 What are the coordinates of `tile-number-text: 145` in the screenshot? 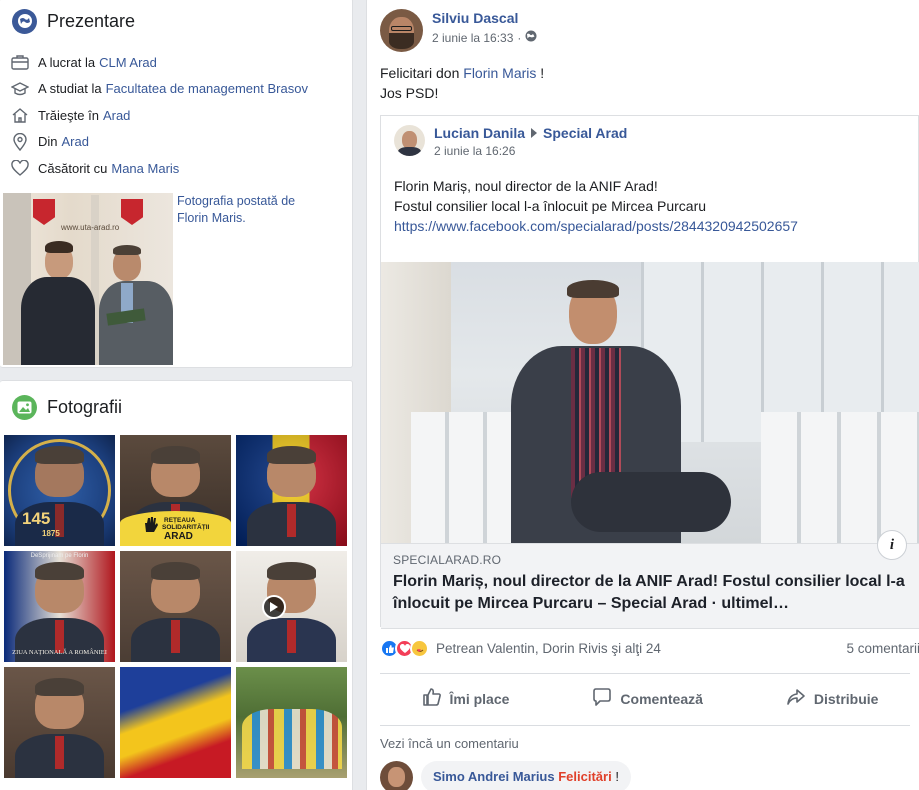 It's located at (36, 518).